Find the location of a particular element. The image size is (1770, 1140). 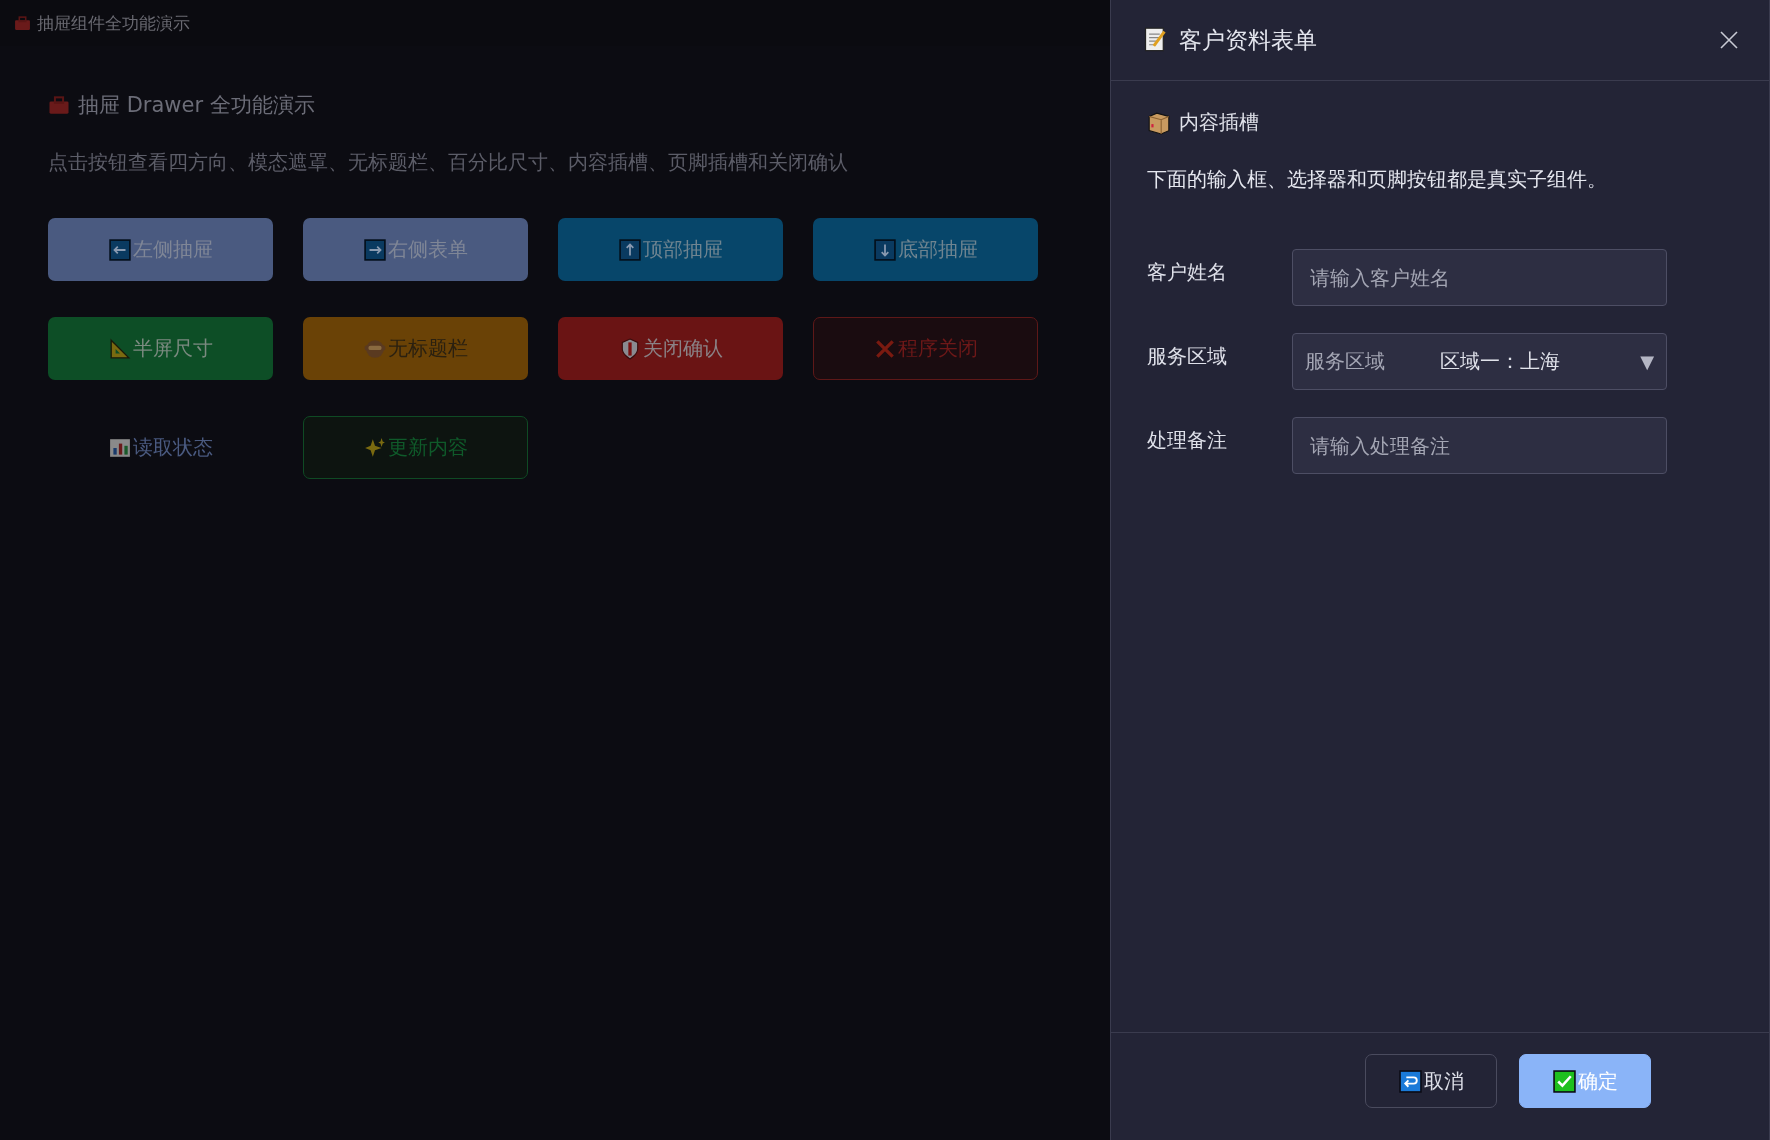

ruler-icon is located at coordinates (119, 348).